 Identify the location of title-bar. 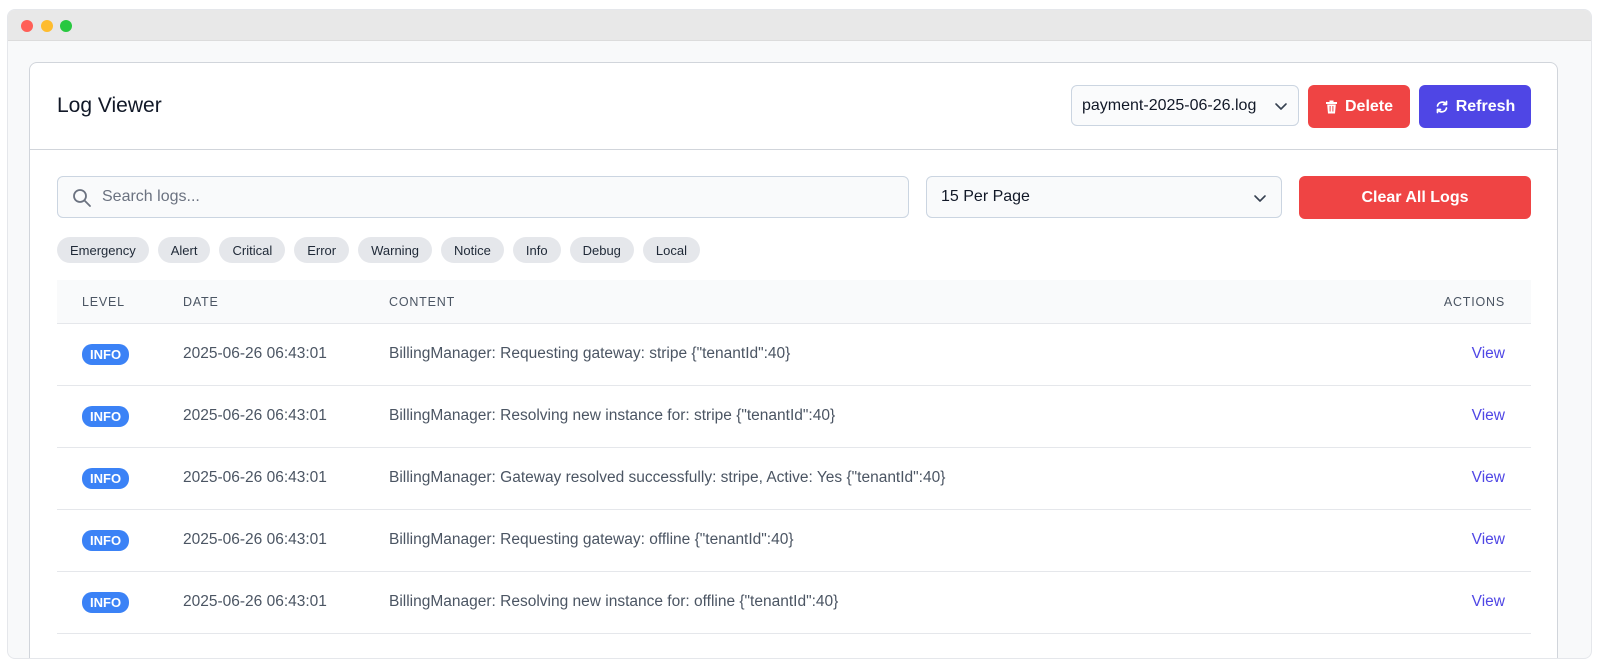
(799, 25).